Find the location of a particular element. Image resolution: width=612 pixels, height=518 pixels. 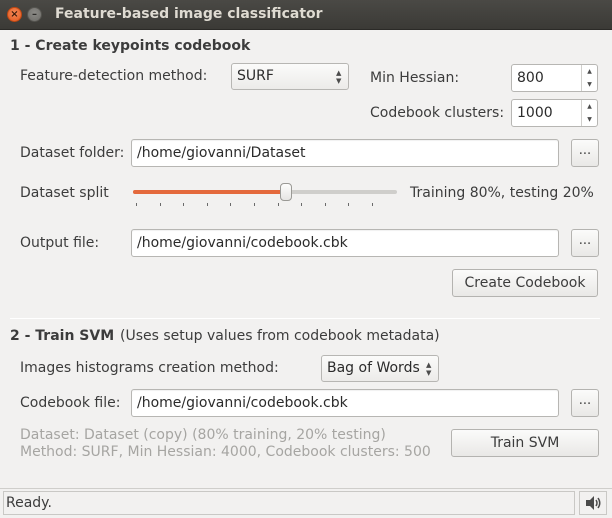

feature-method-label: Feature-detection method: is located at coordinates (114, 76).